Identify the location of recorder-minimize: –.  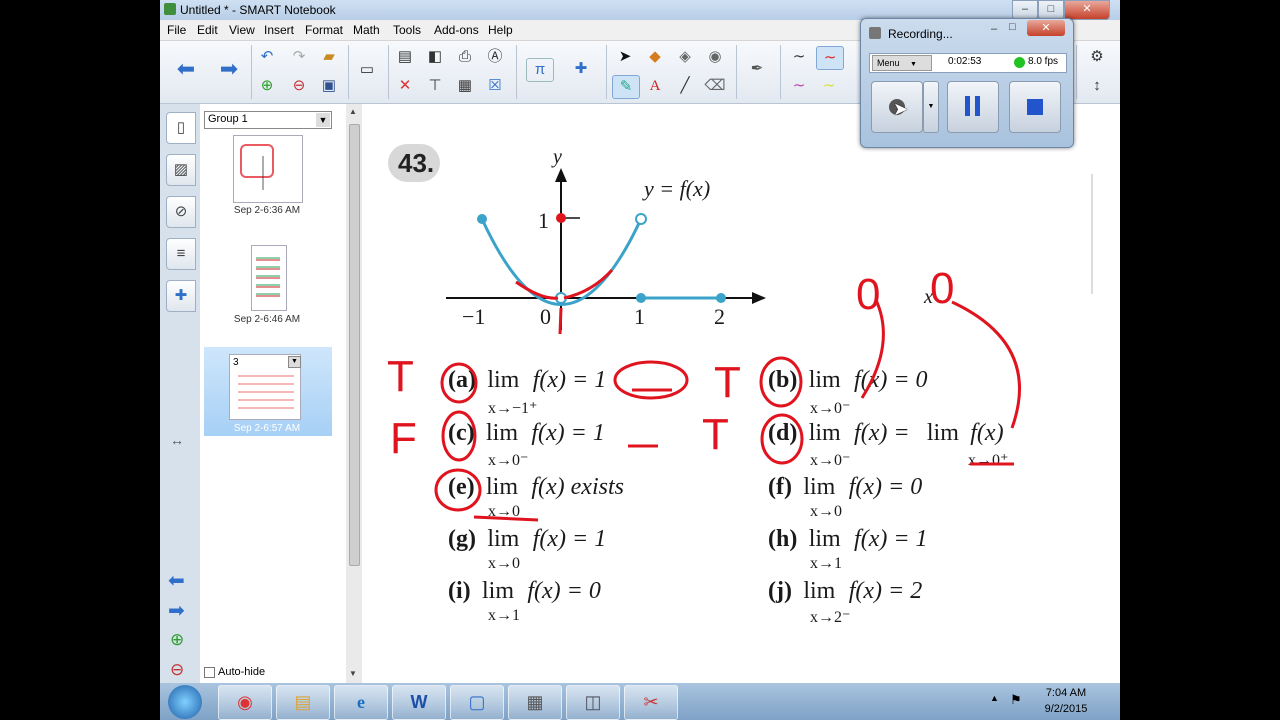
(994, 29).